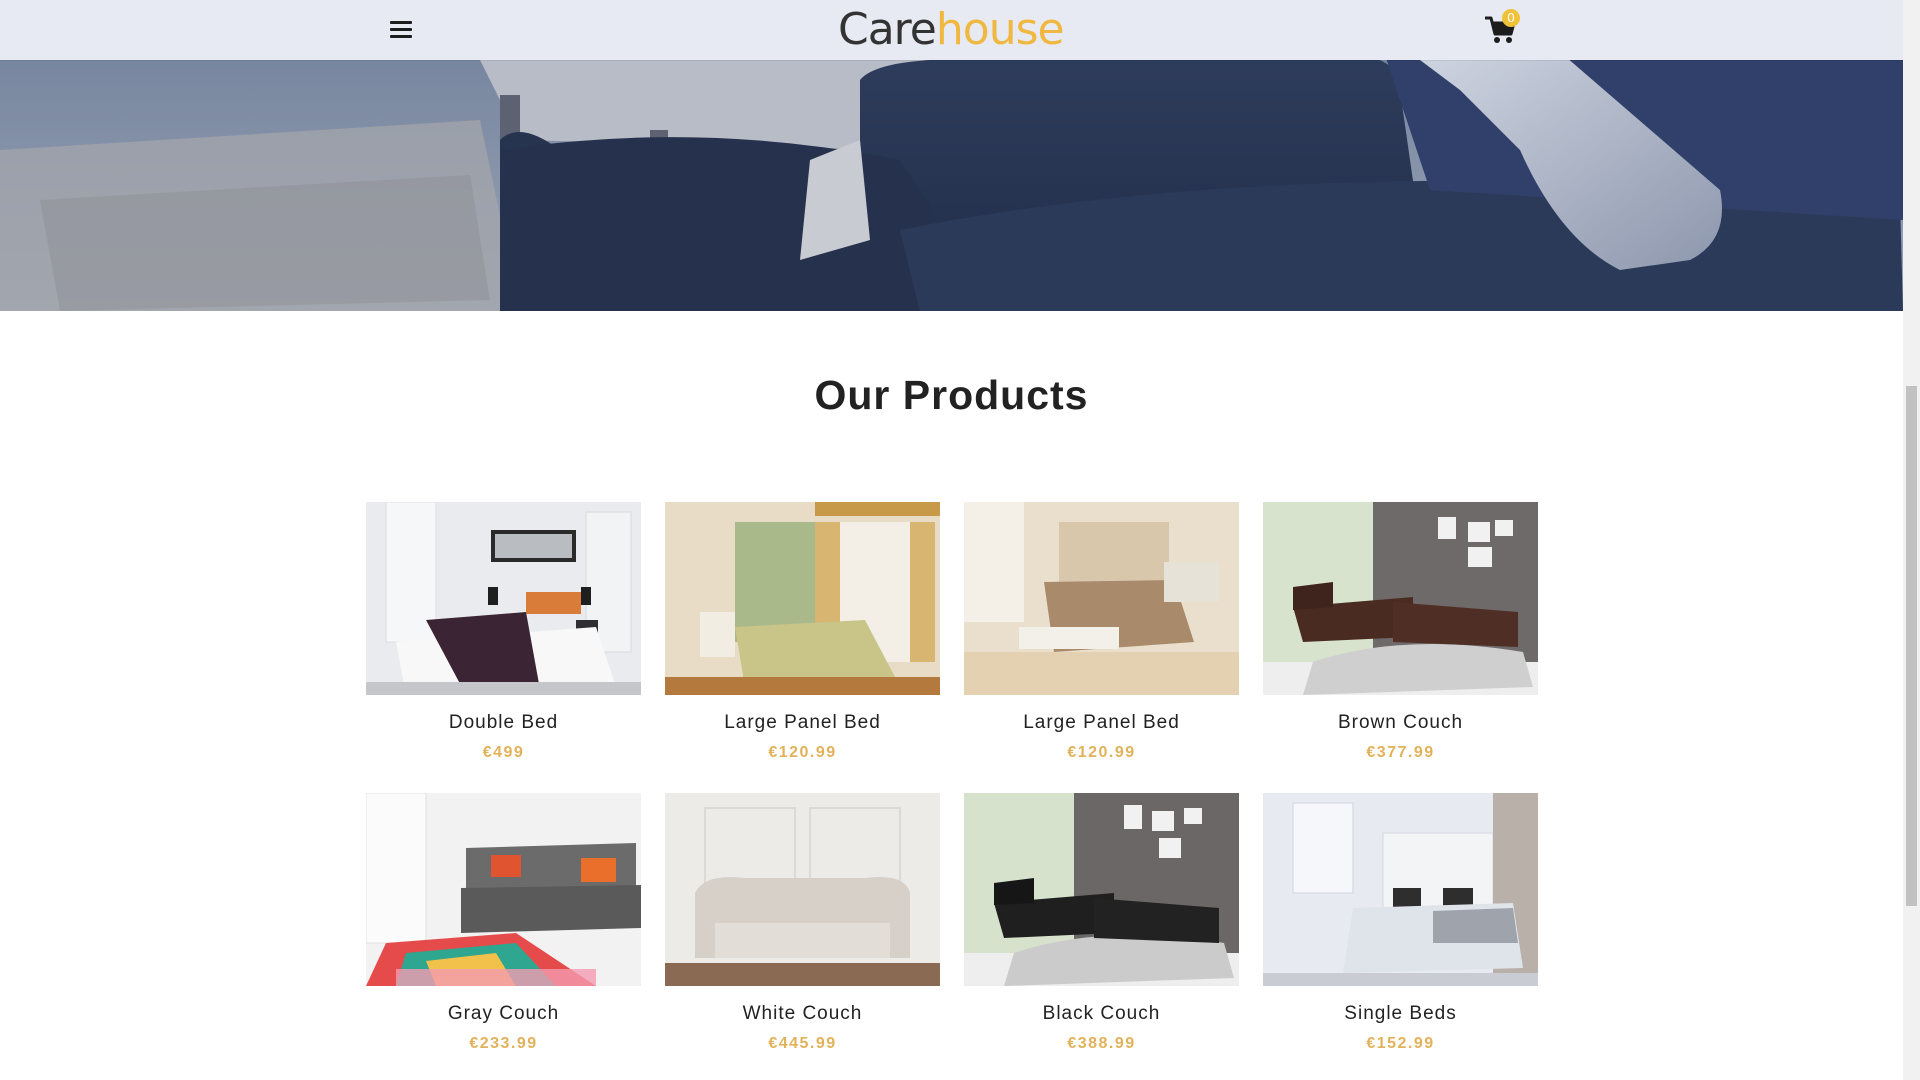 This screenshot has height=1080, width=1920. What do you see at coordinates (1400, 598) in the screenshot?
I see `product-image-brown-couch` at bounding box center [1400, 598].